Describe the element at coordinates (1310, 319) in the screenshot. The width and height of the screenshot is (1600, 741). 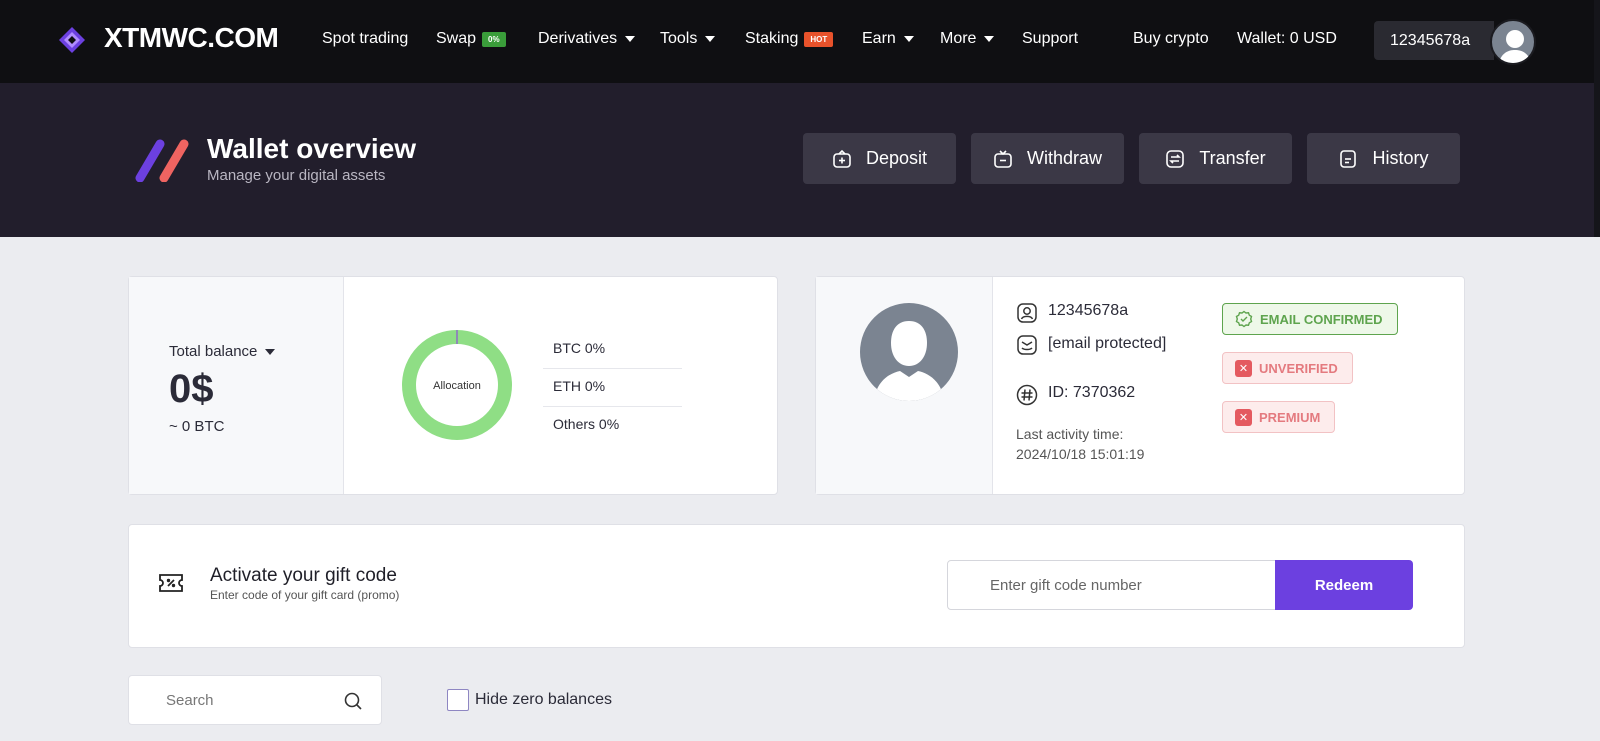
I see `email-confirmed-badge: EMAIL CONFIRMED` at that location.